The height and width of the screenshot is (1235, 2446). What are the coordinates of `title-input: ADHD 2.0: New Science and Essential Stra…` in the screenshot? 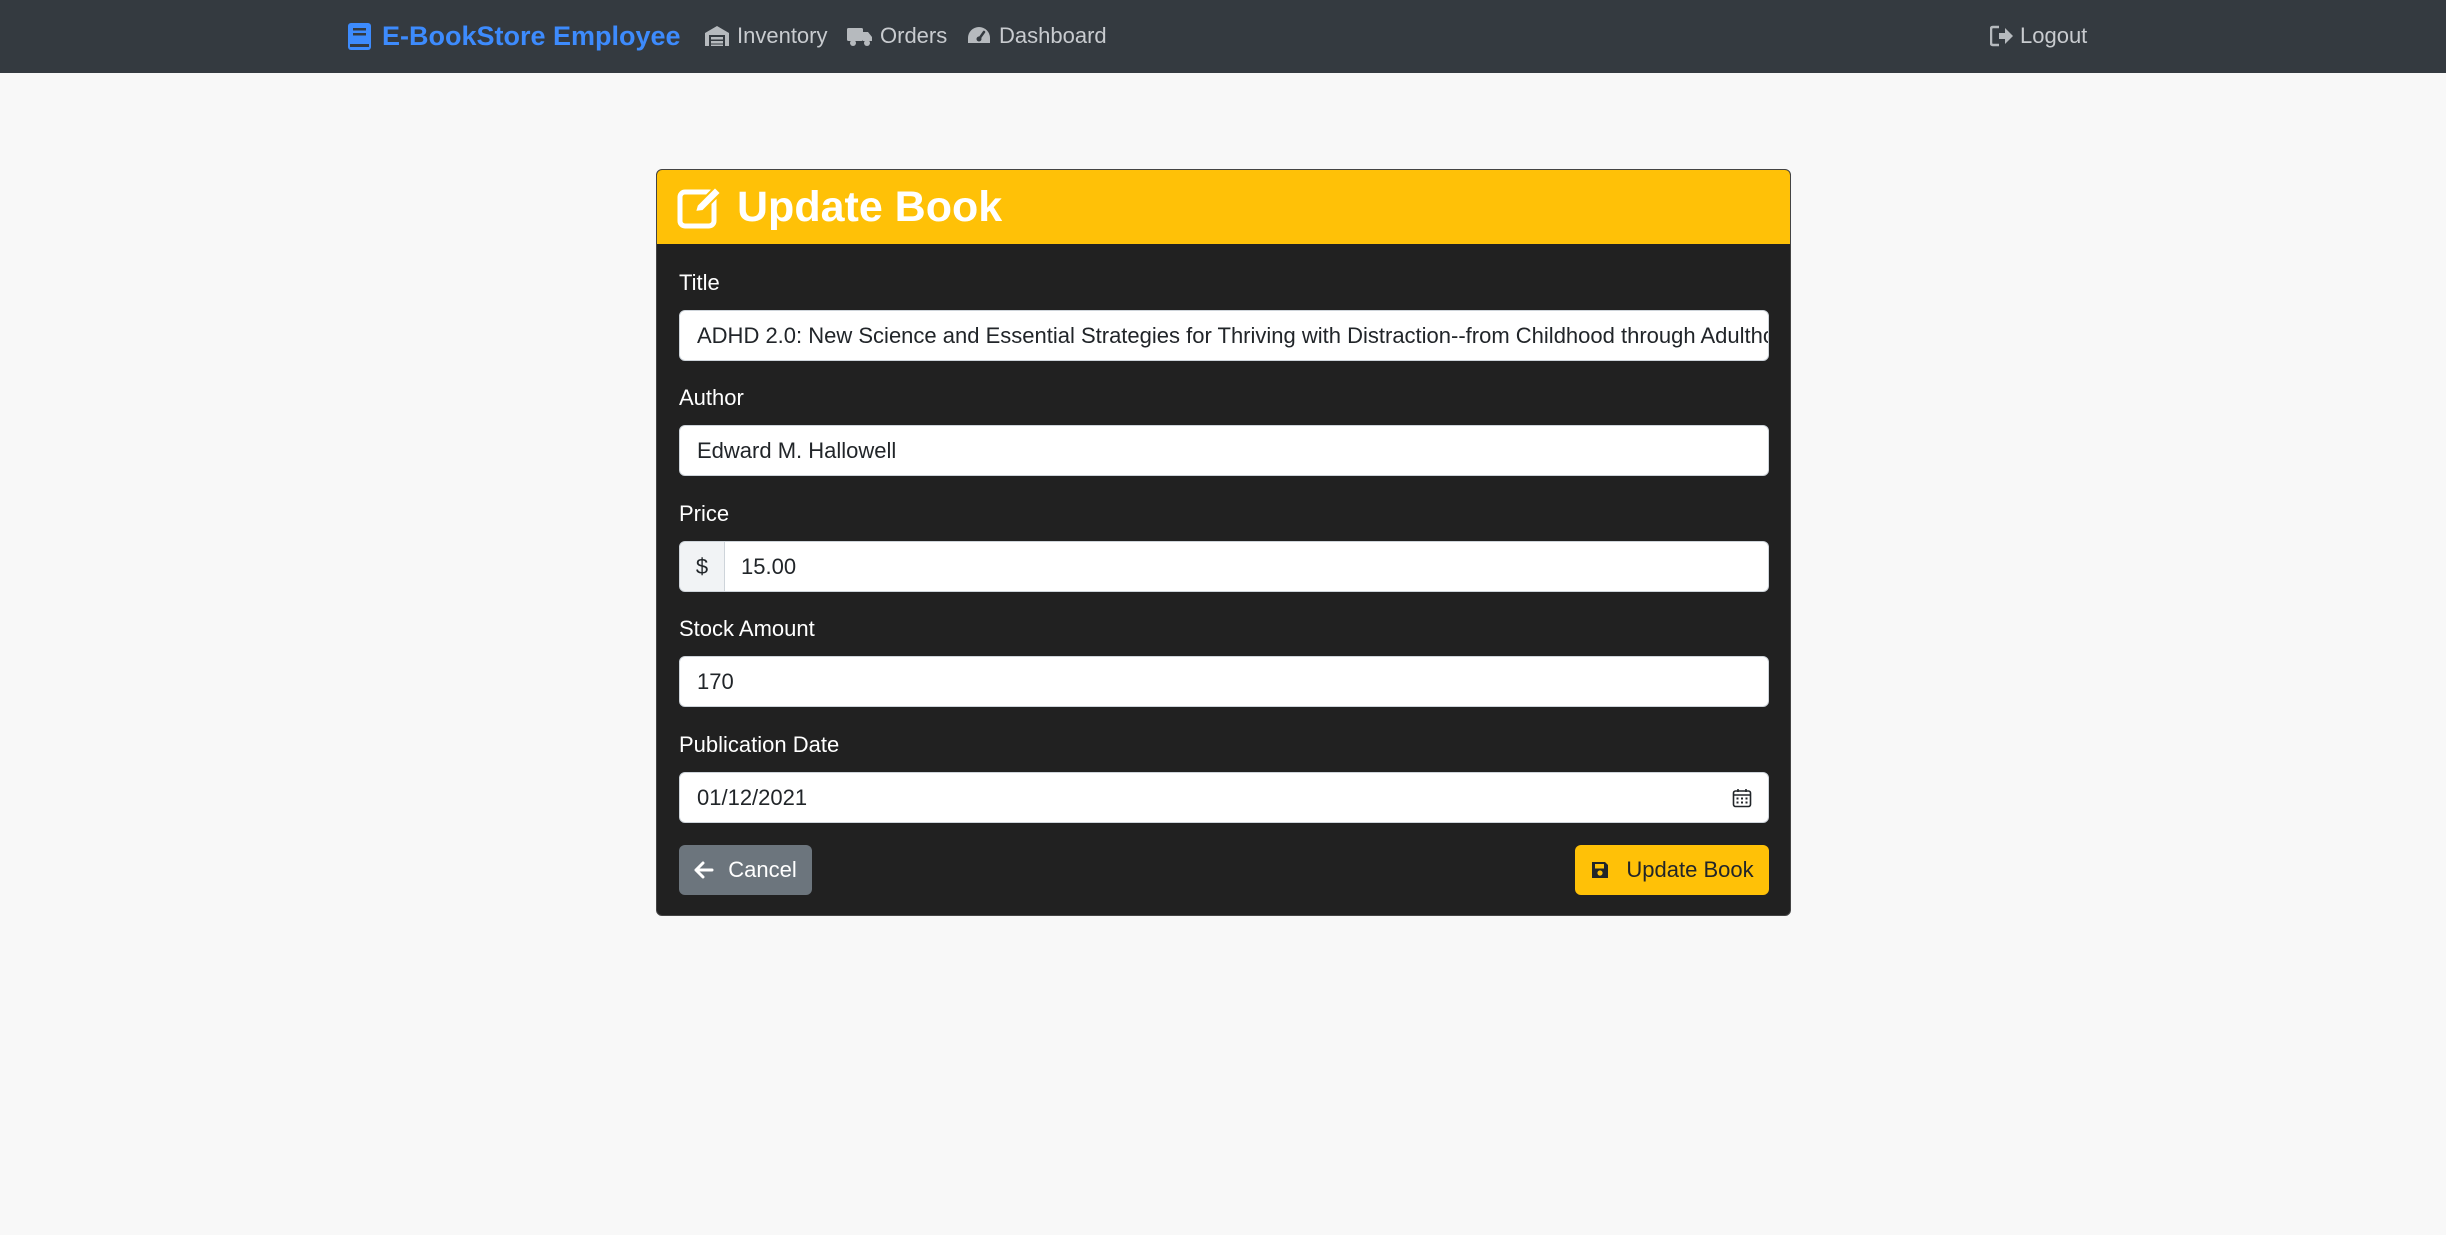 It's located at (1224, 335).